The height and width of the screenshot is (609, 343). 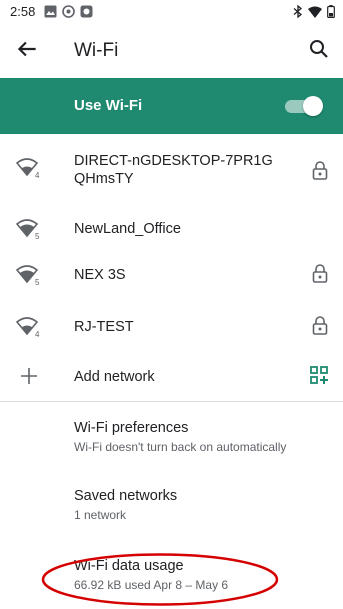 What do you see at coordinates (114, 377) in the screenshot?
I see `add-network-label: Add network` at bounding box center [114, 377].